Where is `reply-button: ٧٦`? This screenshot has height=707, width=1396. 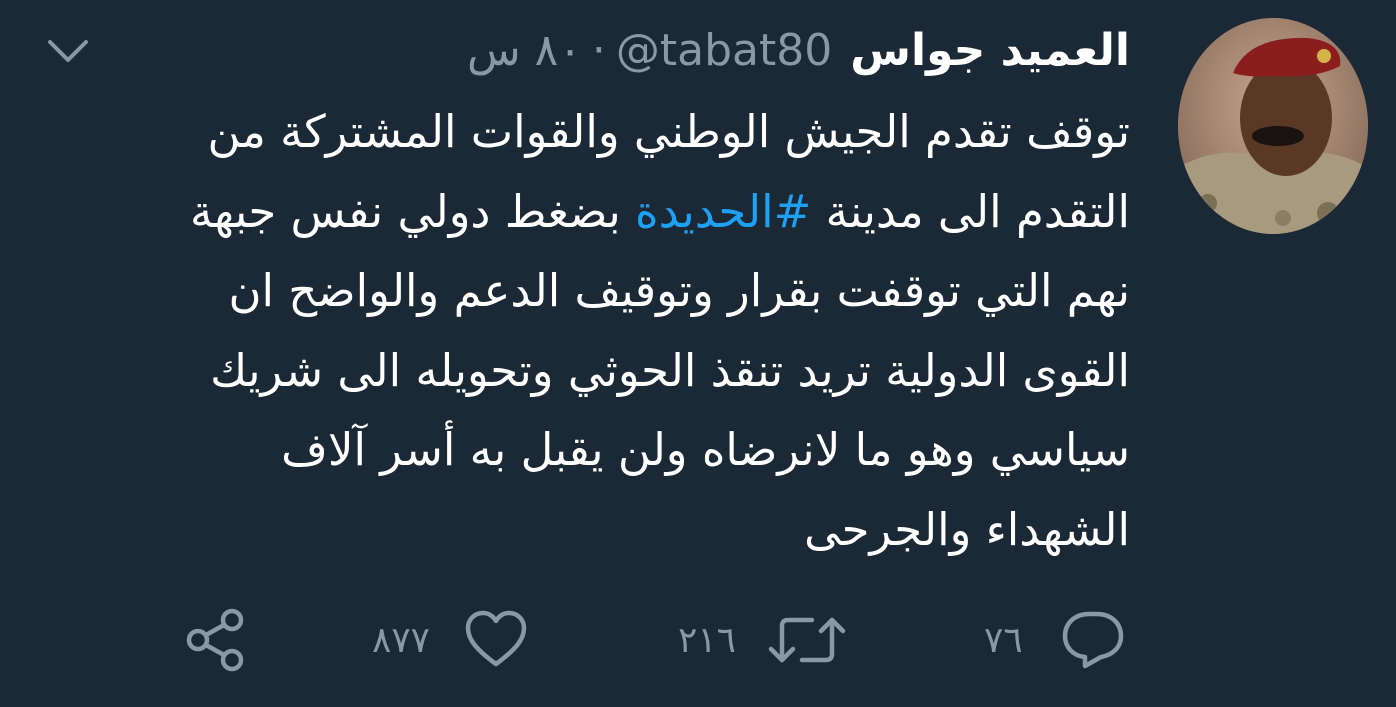
reply-button: ٧٦ is located at coordinates (1054, 640).